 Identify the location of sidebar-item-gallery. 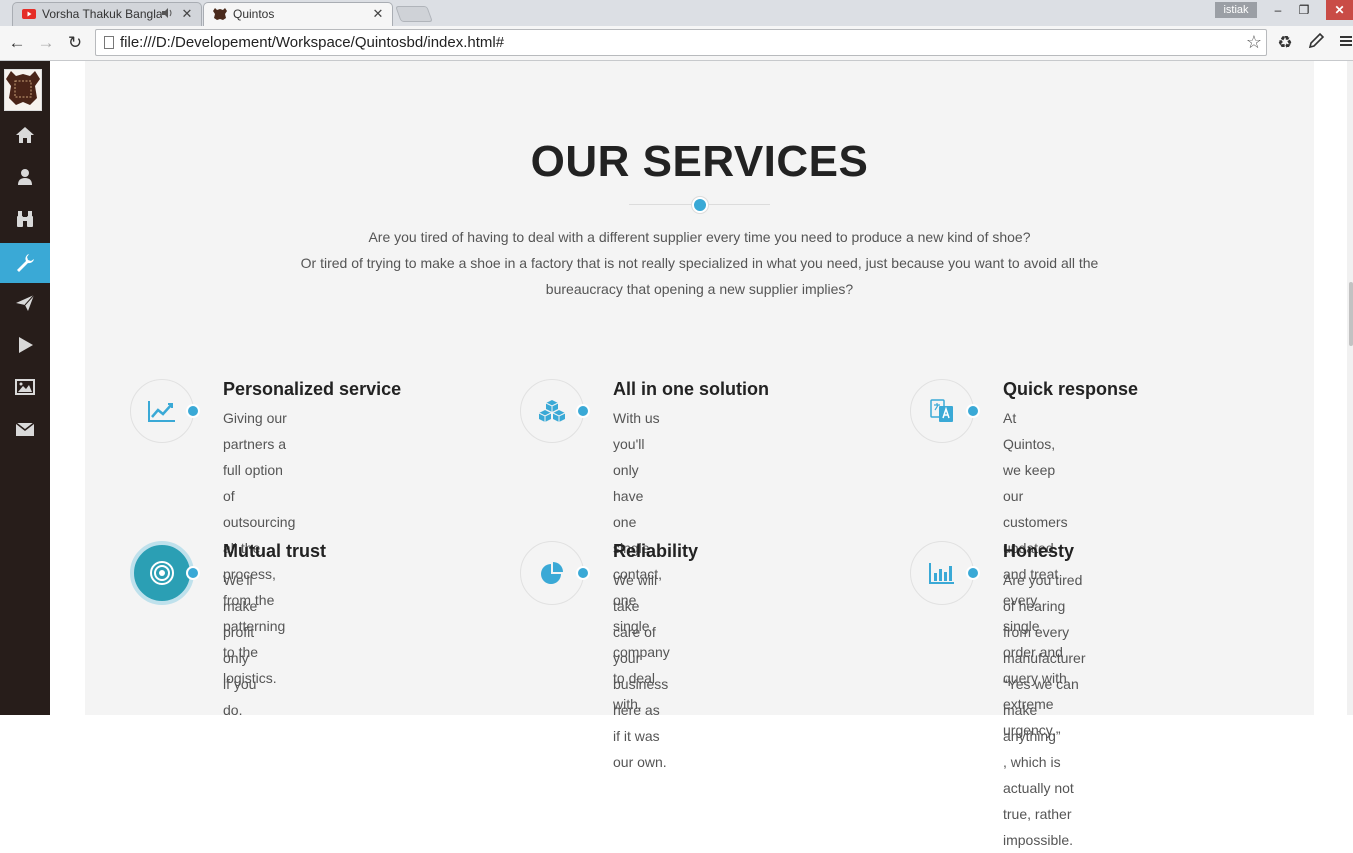
(25, 387).